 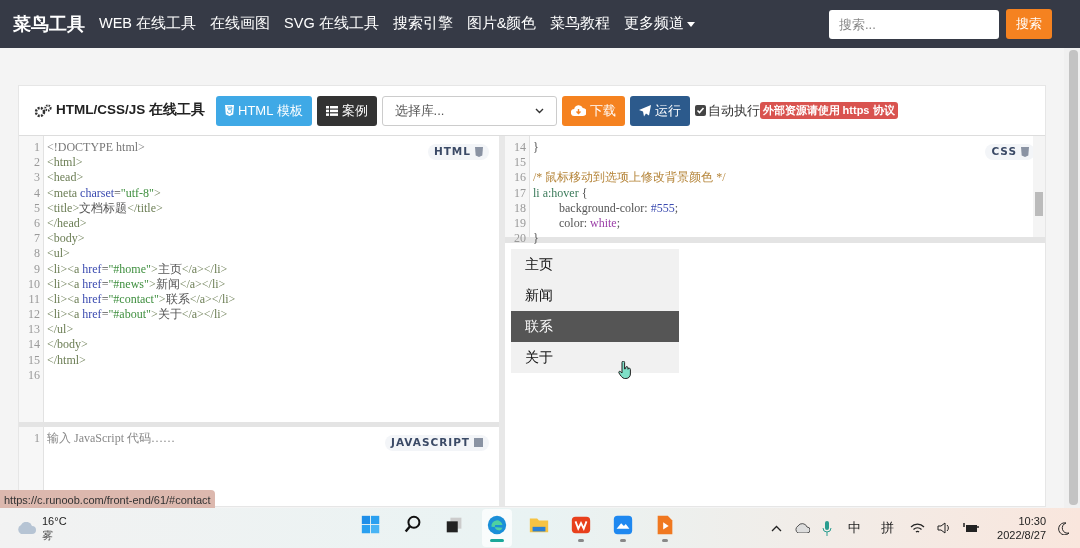 What do you see at coordinates (560, 193) in the screenshot?
I see `code-line: li a:hover {` at bounding box center [560, 193].